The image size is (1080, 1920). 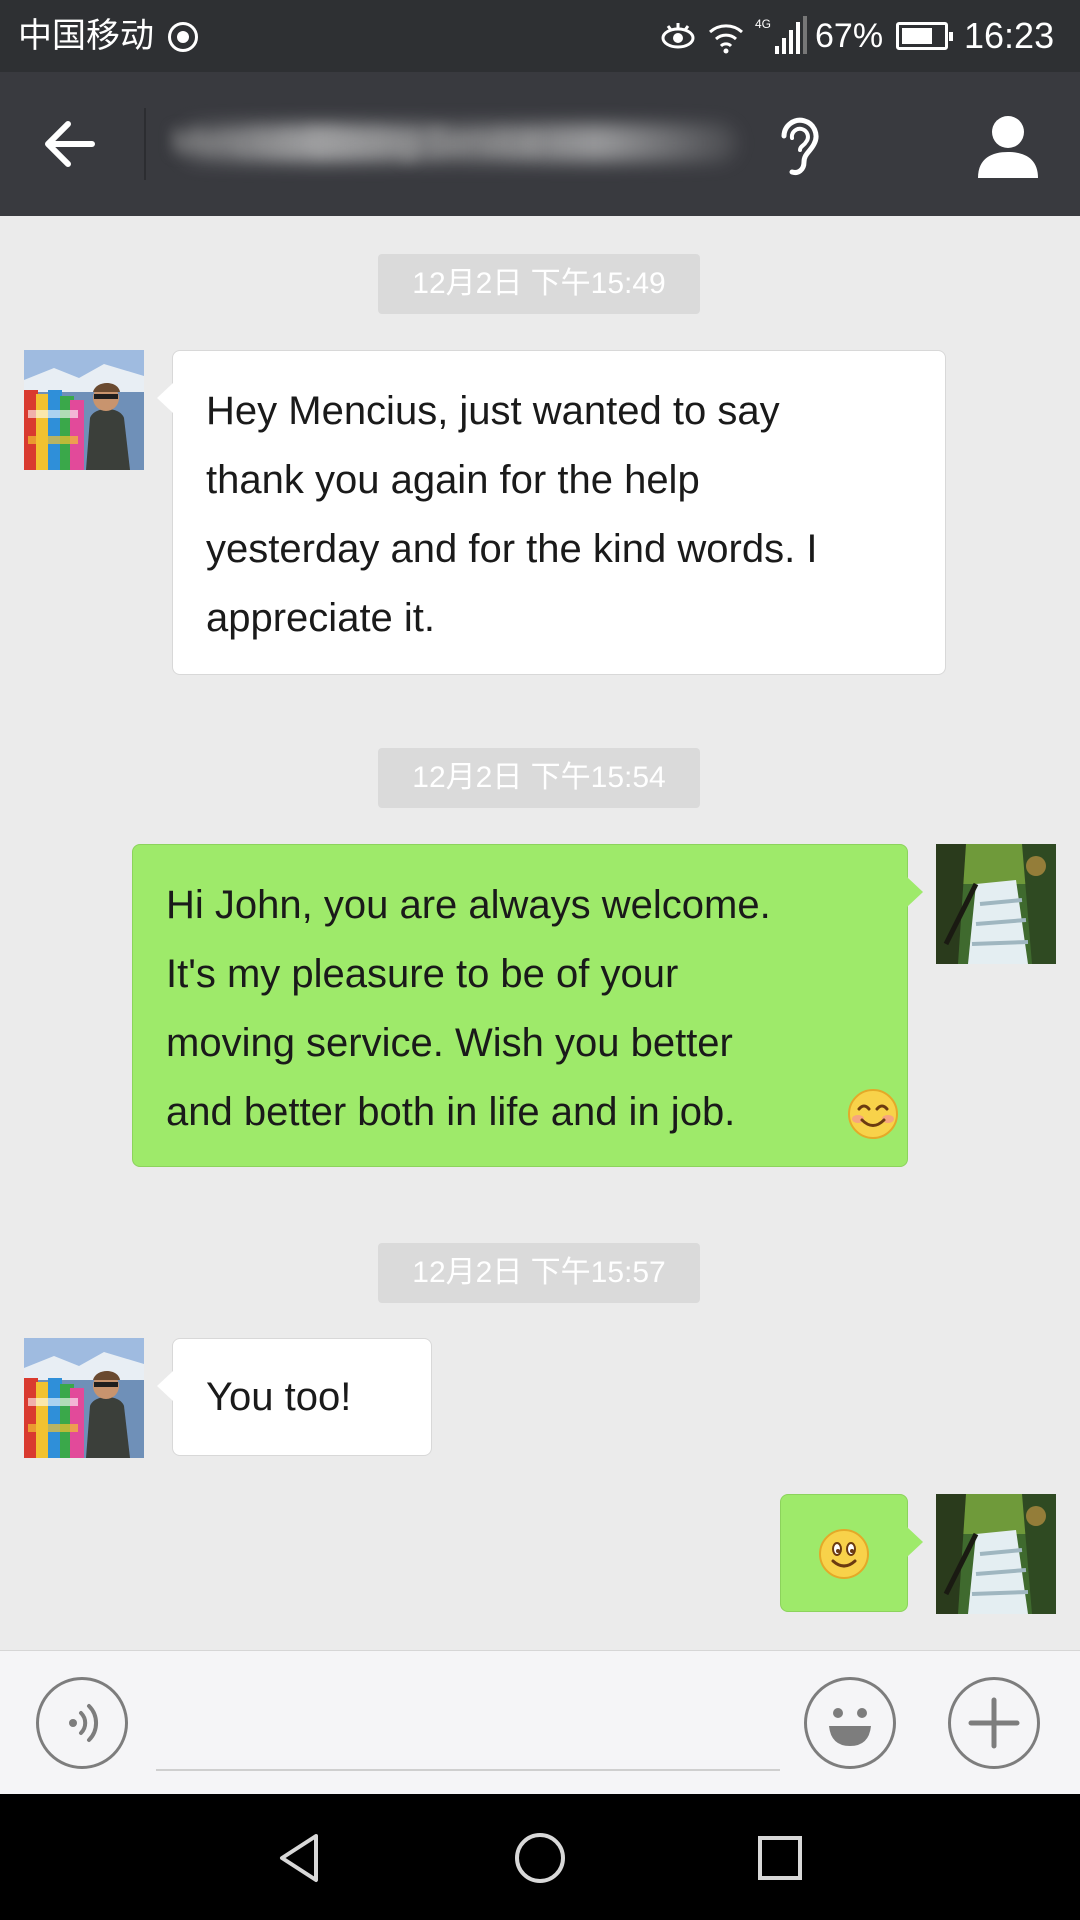 I want to click on message-text: You too!, so click(x=279, y=1397).